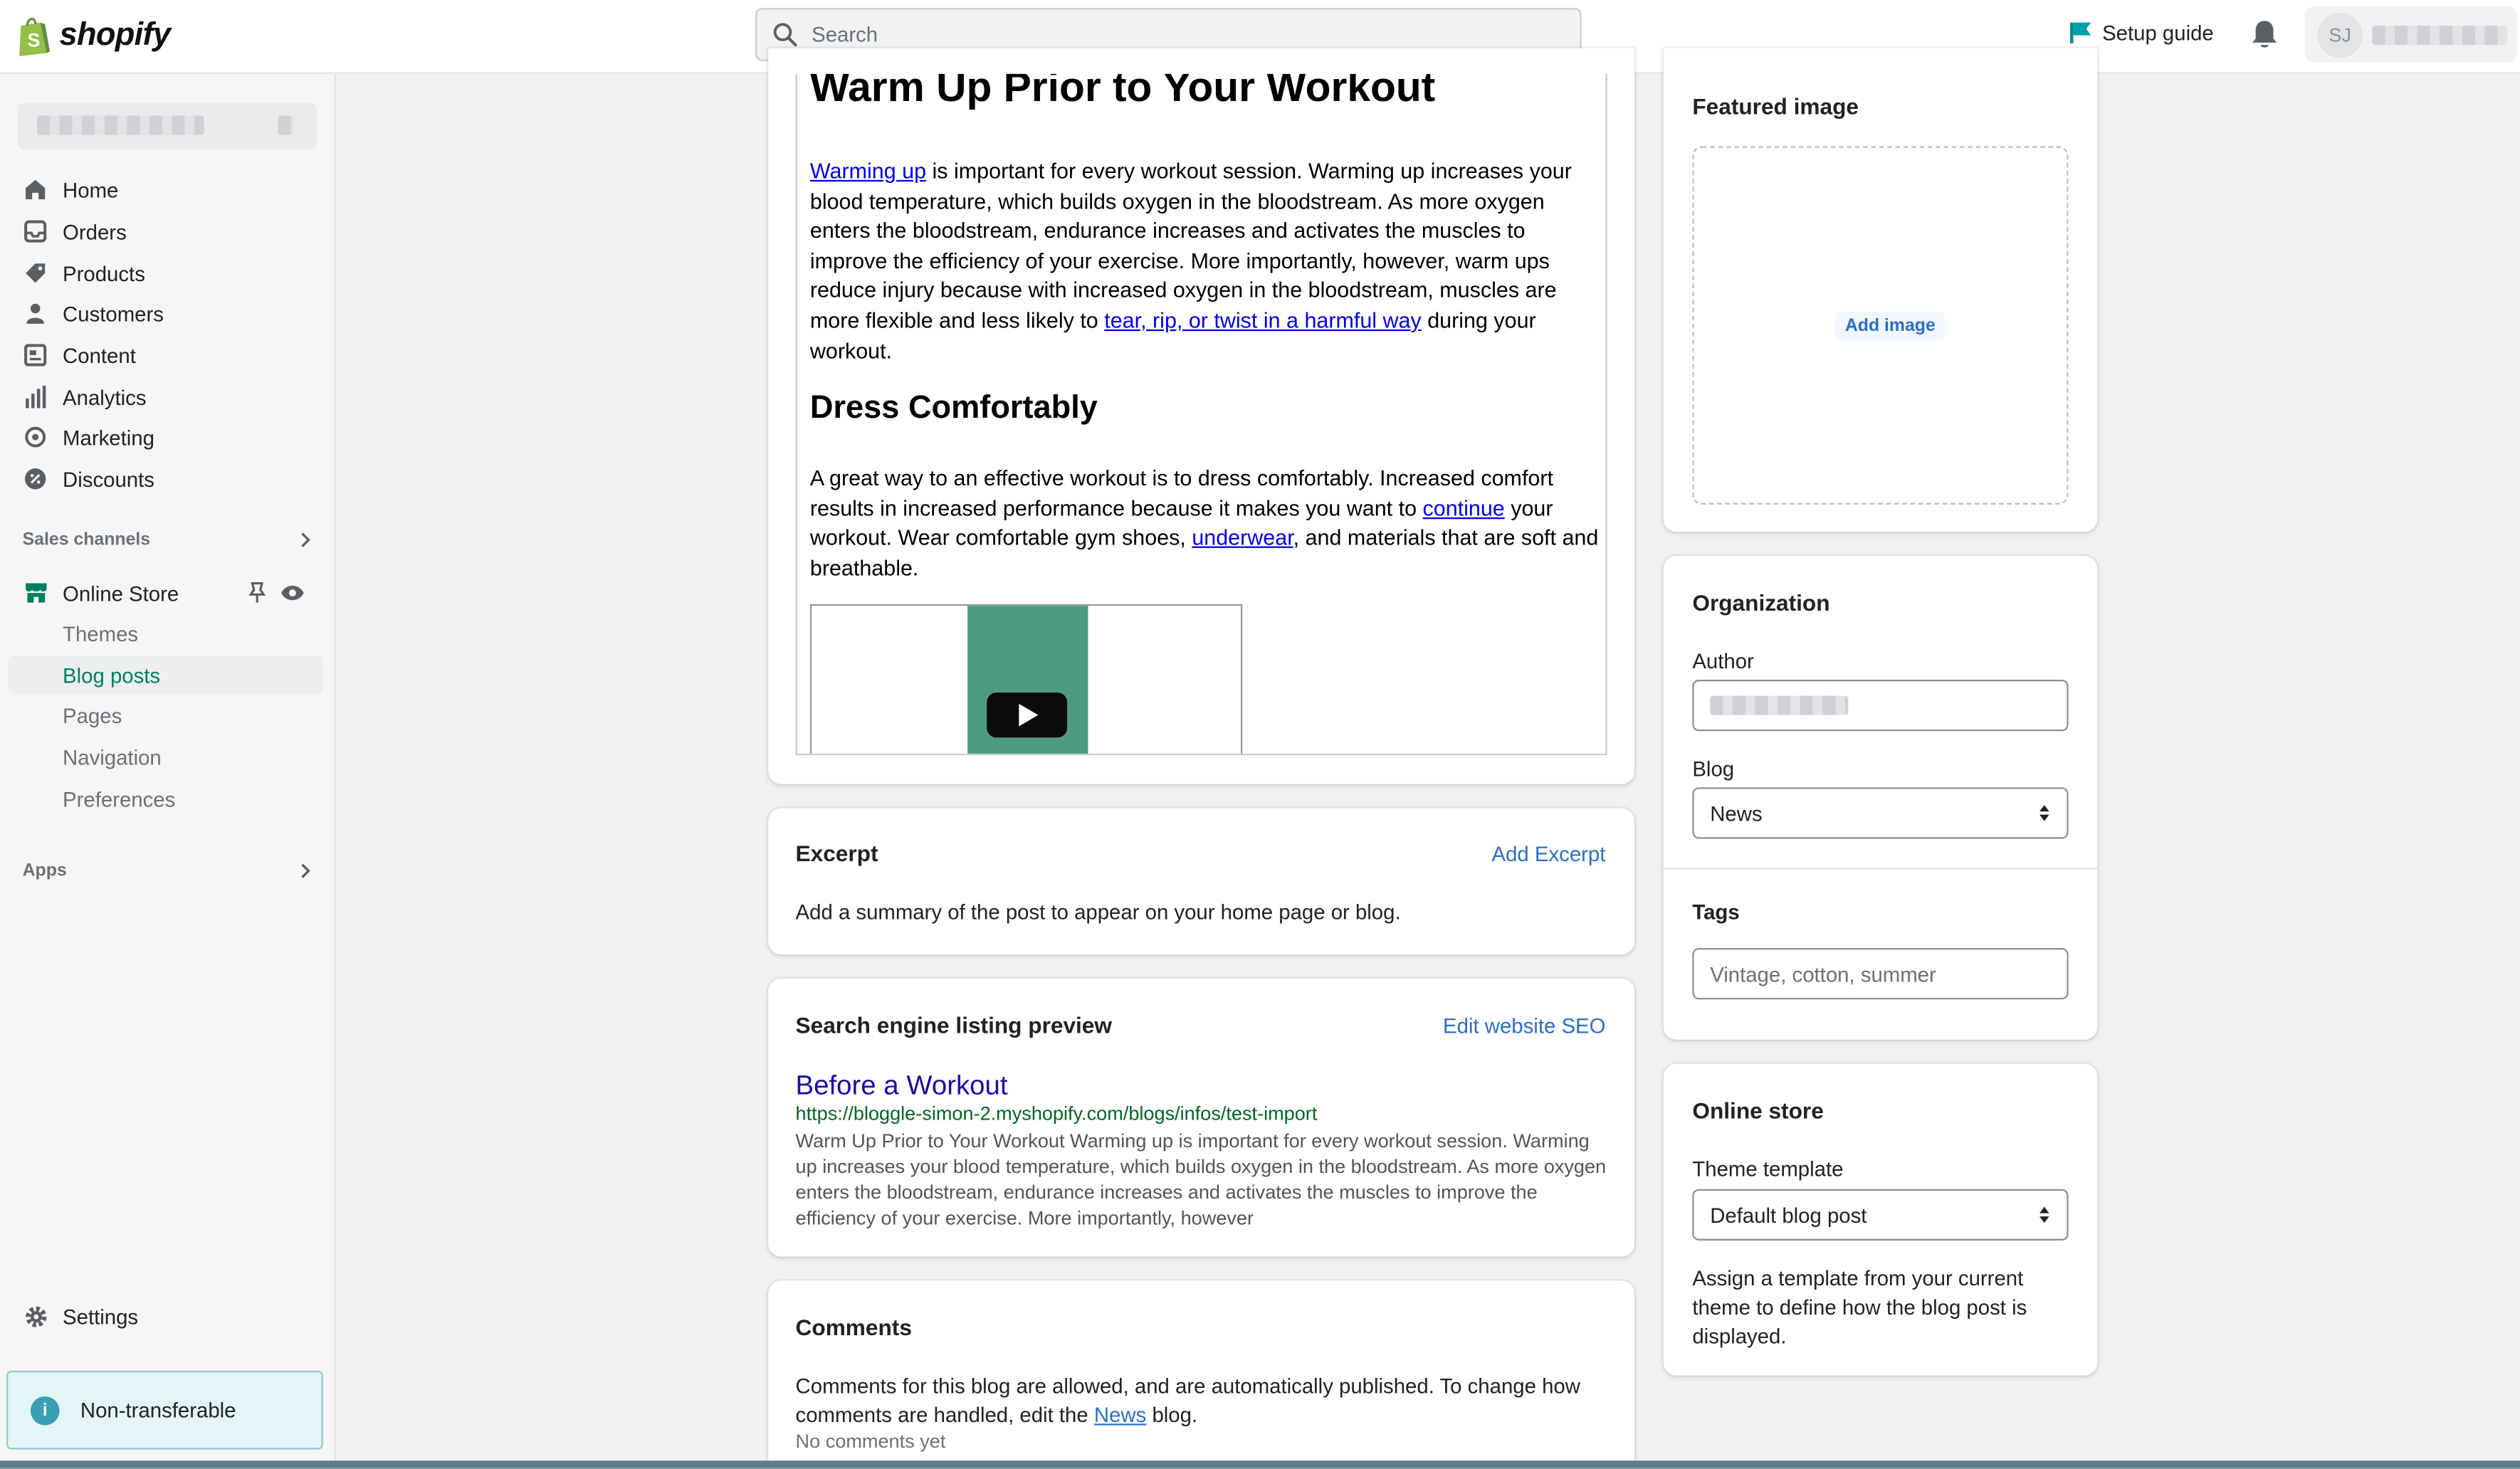 This screenshot has width=2520, height=1469. I want to click on blog-select: News, so click(1880, 813).